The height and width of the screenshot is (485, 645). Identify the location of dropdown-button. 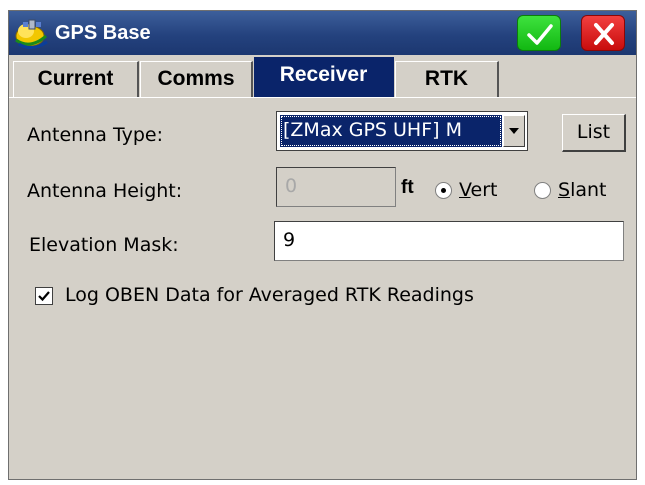
(514, 131).